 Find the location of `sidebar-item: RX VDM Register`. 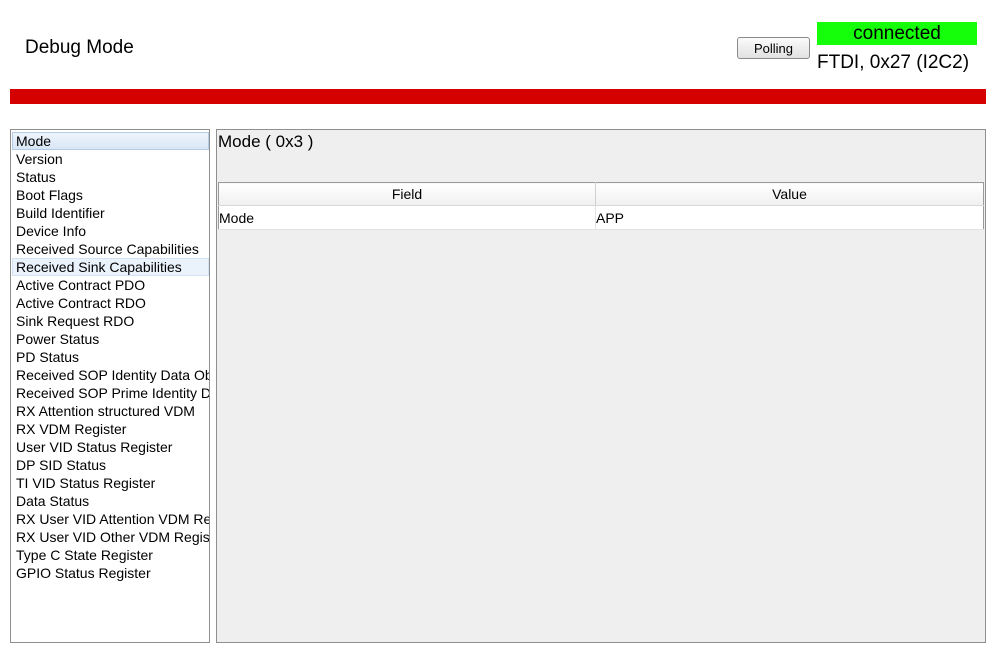

sidebar-item: RX VDM Register is located at coordinates (110, 429).